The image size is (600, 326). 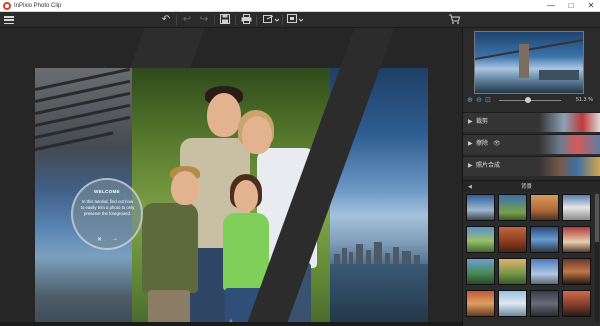 What do you see at coordinates (187, 20) in the screenshot?
I see `undo-icon: ↩` at bounding box center [187, 20].